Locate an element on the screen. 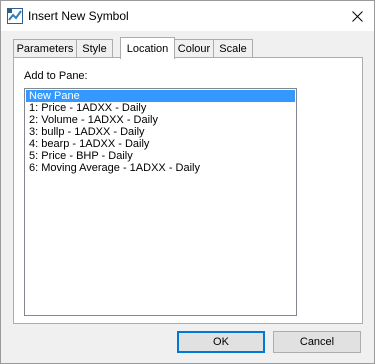 Image resolution: width=375 pixels, height=364 pixels. tab-label: Scale is located at coordinates (233, 48).